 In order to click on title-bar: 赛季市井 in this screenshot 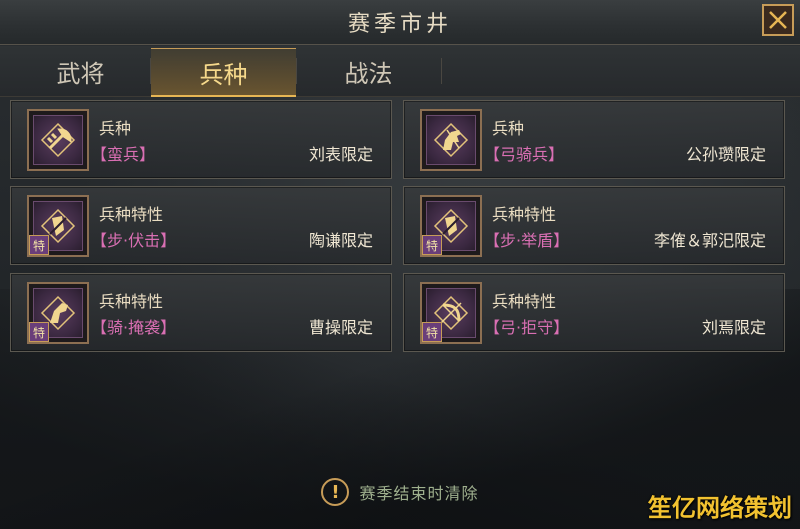, I will do `click(400, 22)`.